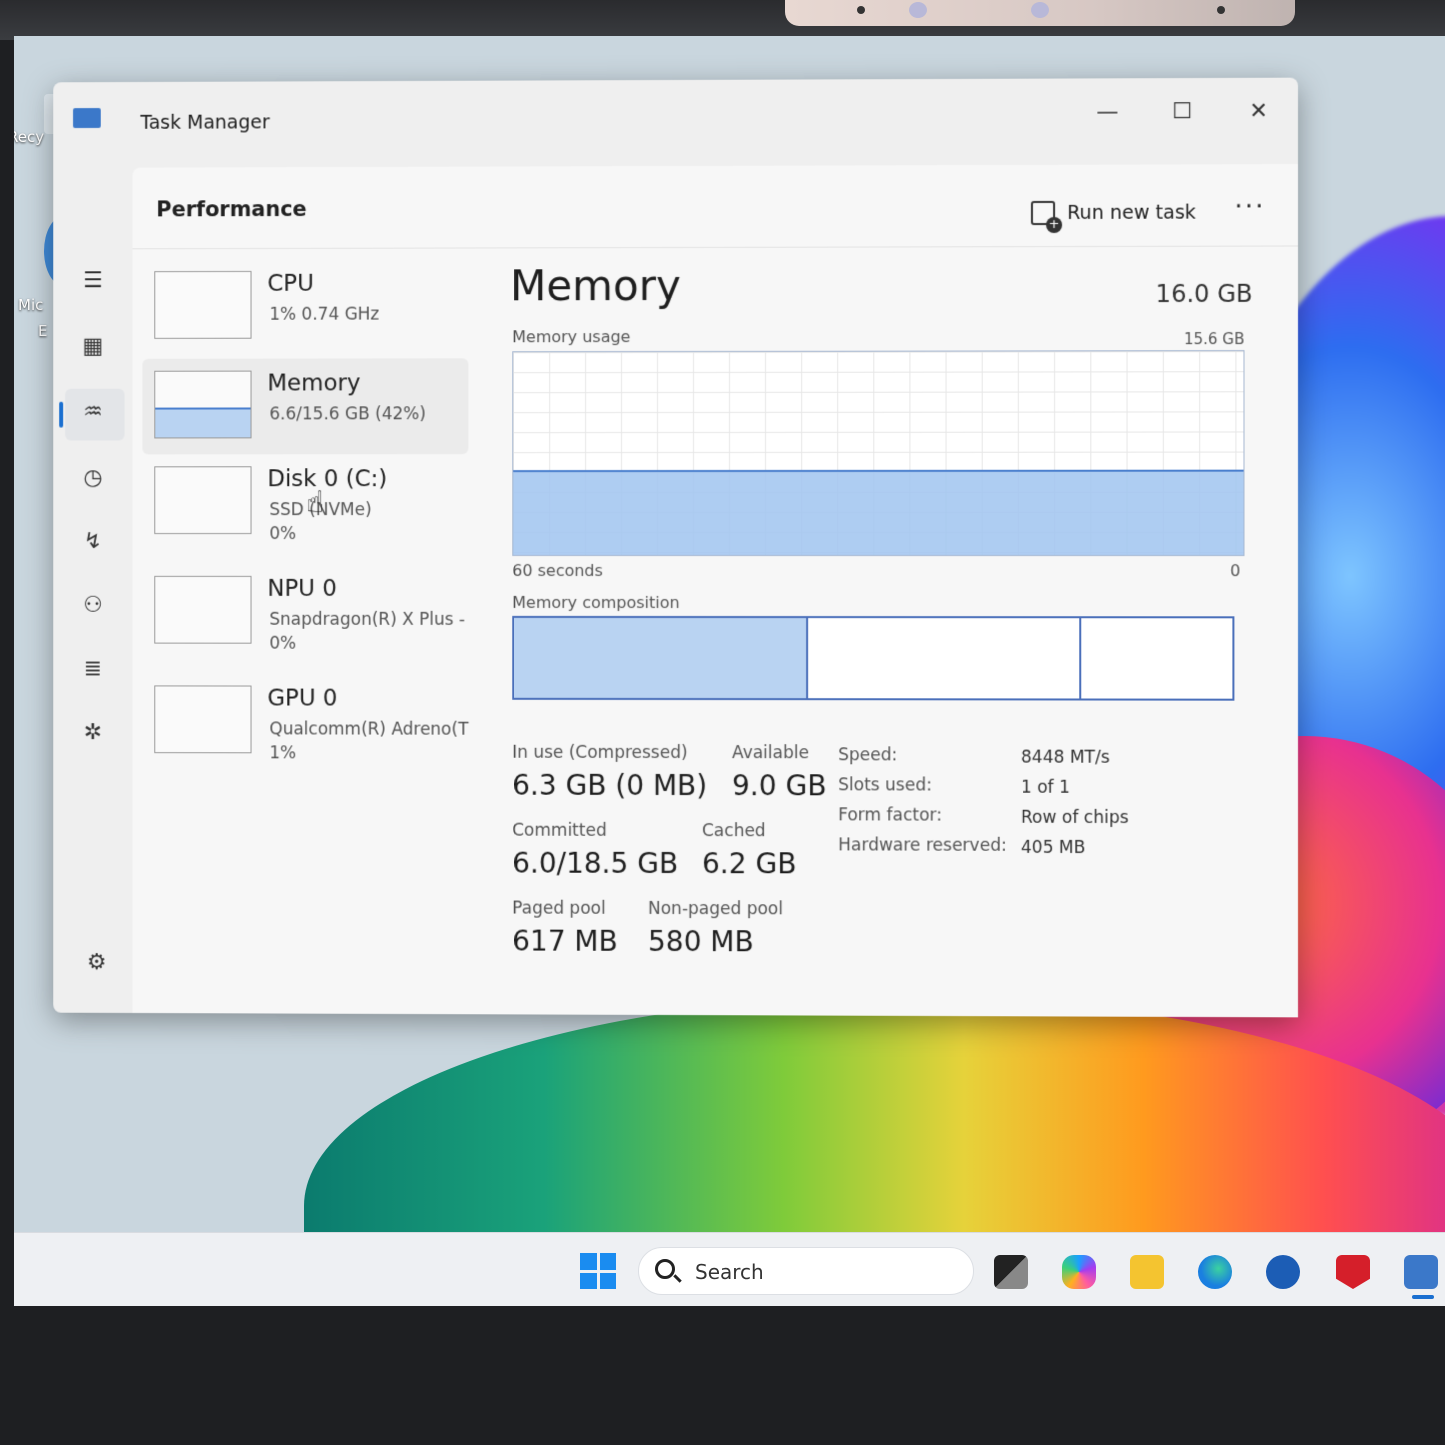 This screenshot has width=1445, height=1445. I want to click on non-paged-pool-label: Non-paged pool, so click(715, 909).